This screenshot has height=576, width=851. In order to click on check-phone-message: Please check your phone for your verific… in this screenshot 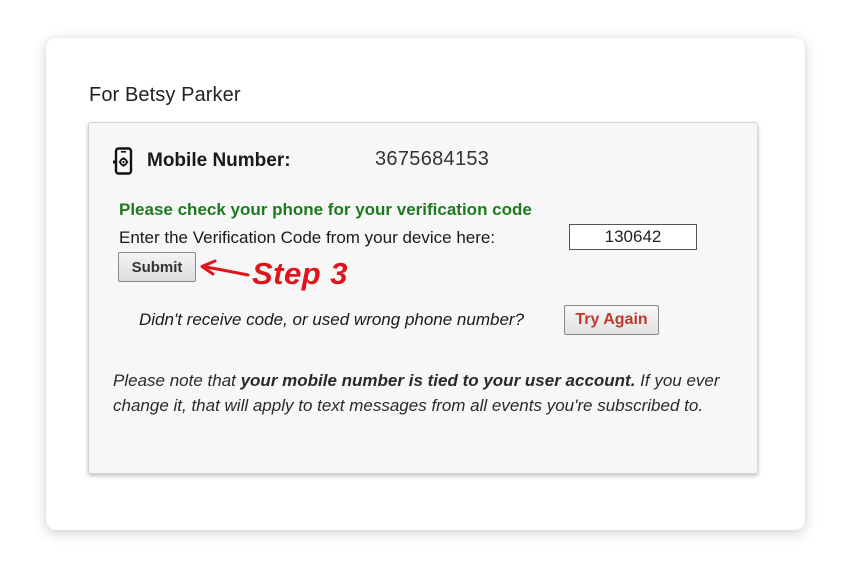, I will do `click(325, 209)`.